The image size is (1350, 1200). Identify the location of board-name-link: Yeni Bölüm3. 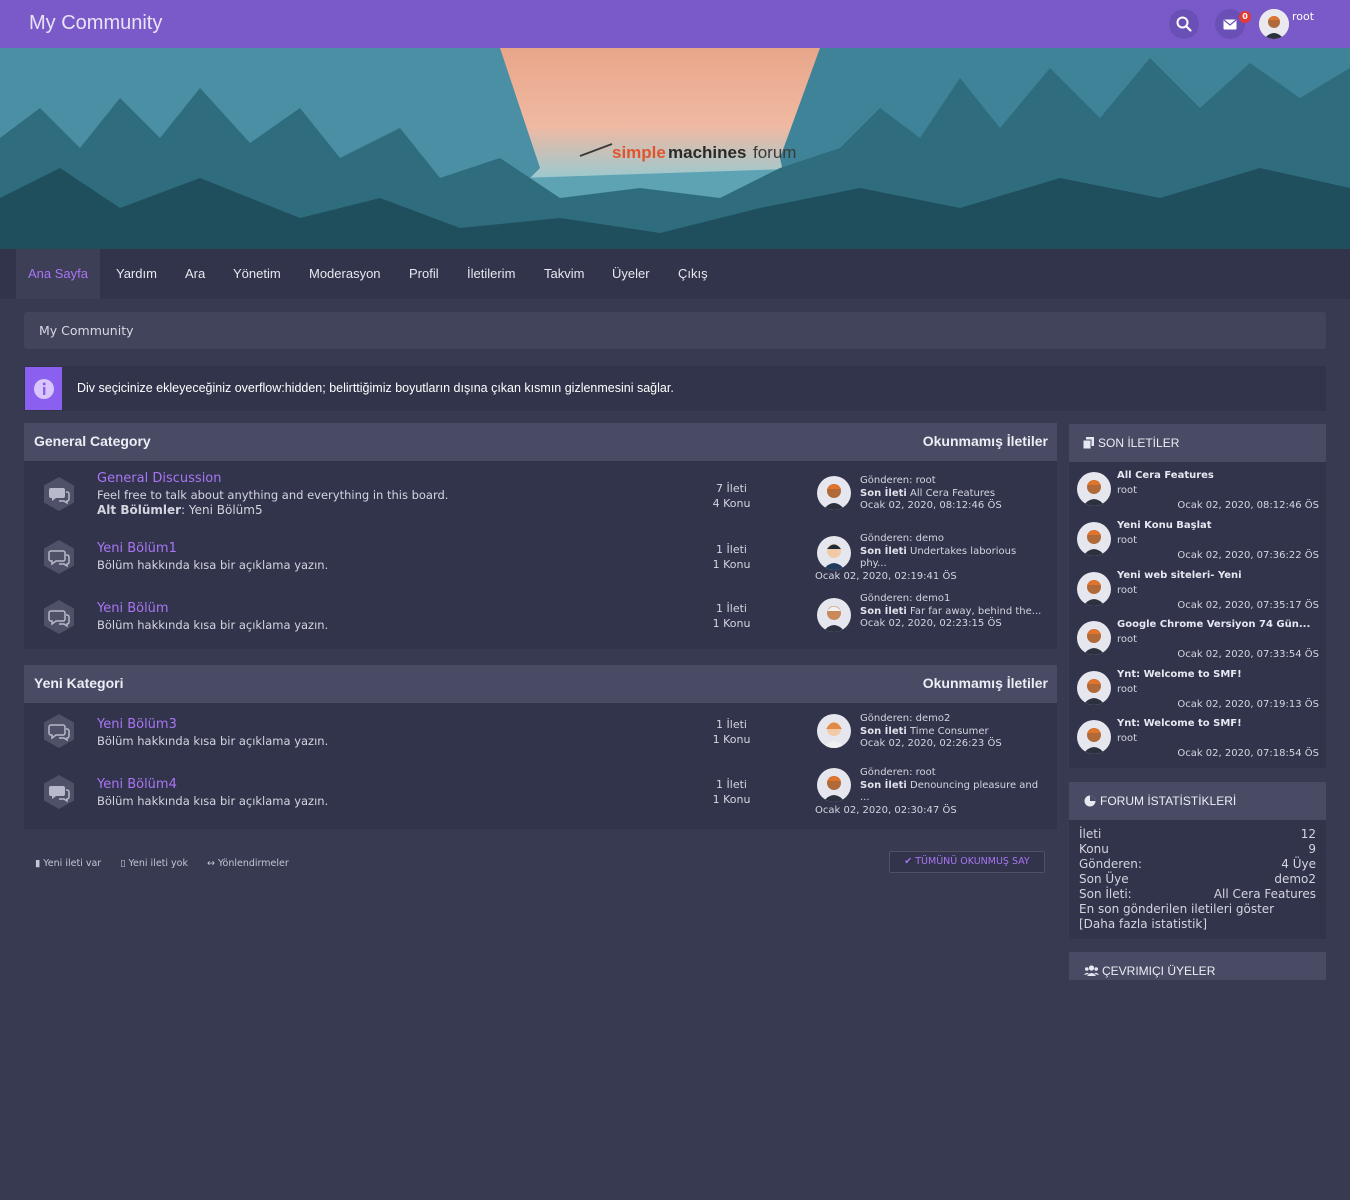
(137, 724).